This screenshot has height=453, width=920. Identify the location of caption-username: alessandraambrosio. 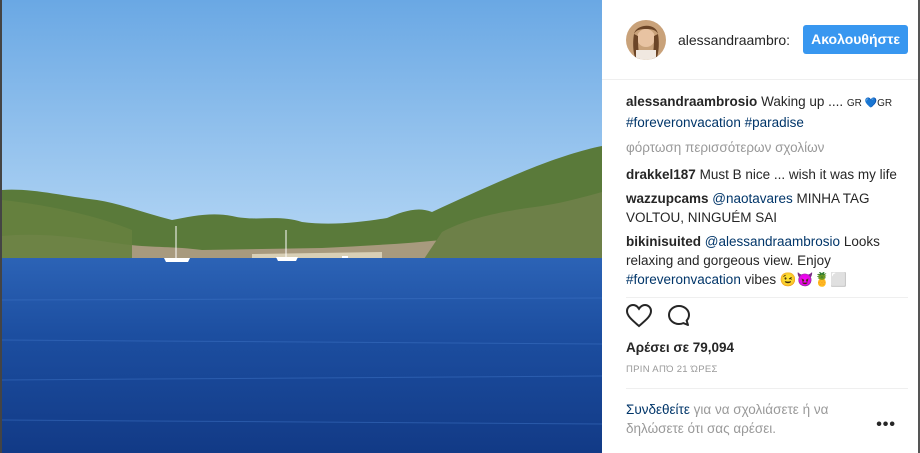
(691, 101).